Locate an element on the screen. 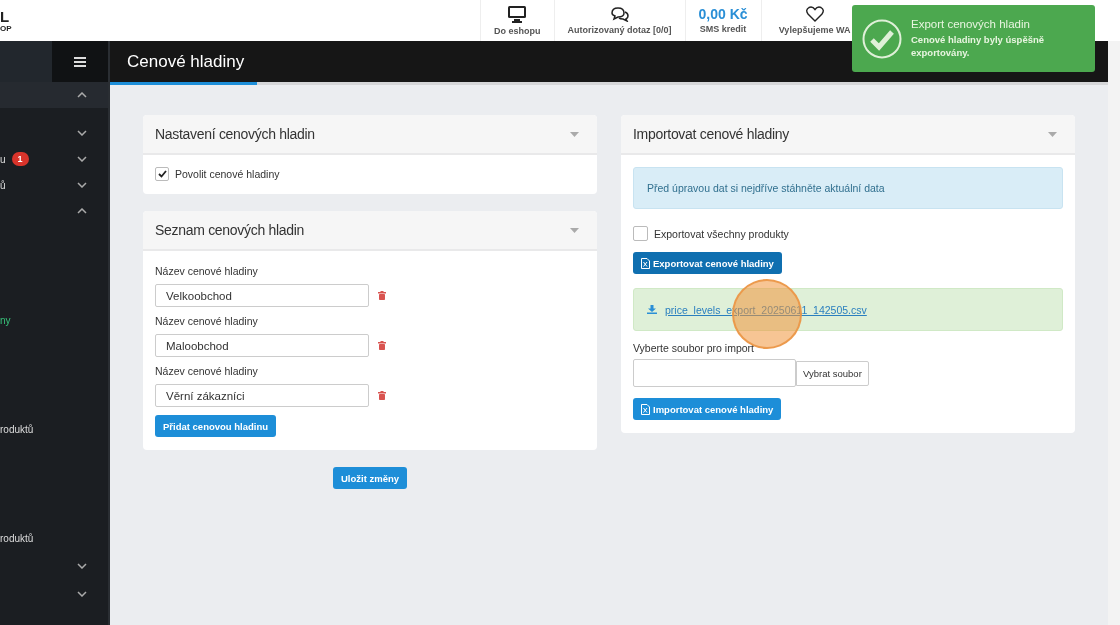  card-title: Importovat cenové hladiny is located at coordinates (711, 134).